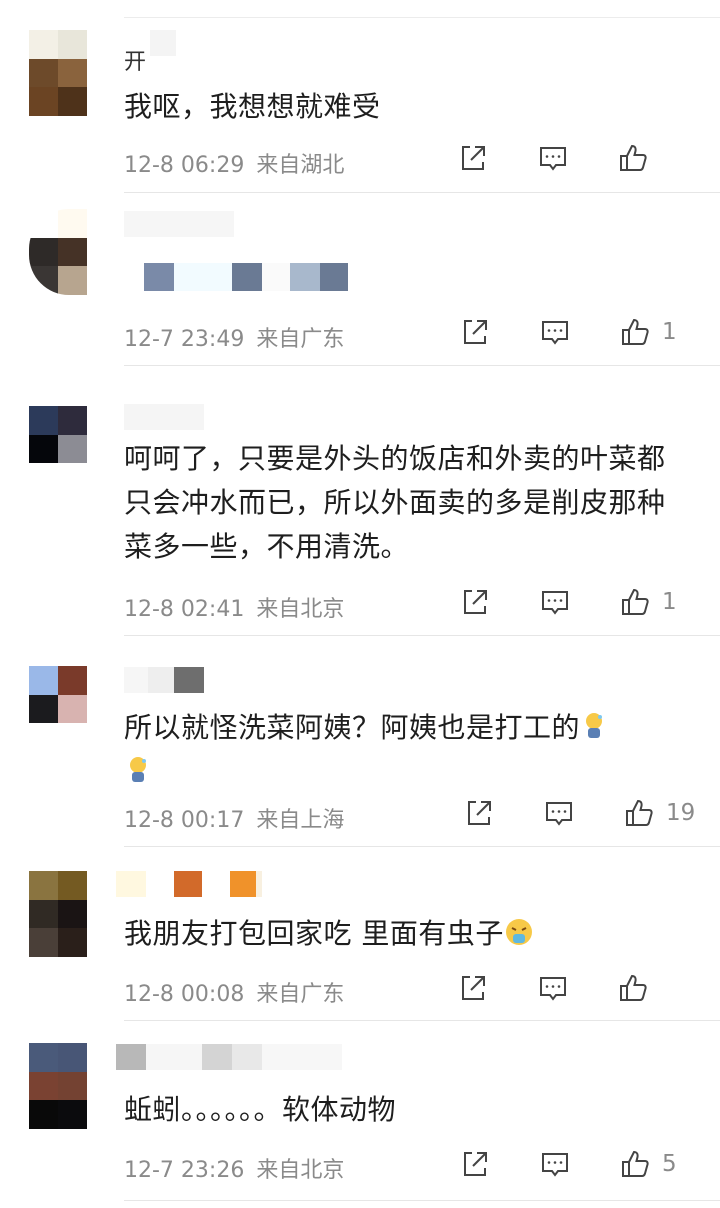  I want to click on comment-item: 12-7 23:49 来自广东 1, so click(360, 279).